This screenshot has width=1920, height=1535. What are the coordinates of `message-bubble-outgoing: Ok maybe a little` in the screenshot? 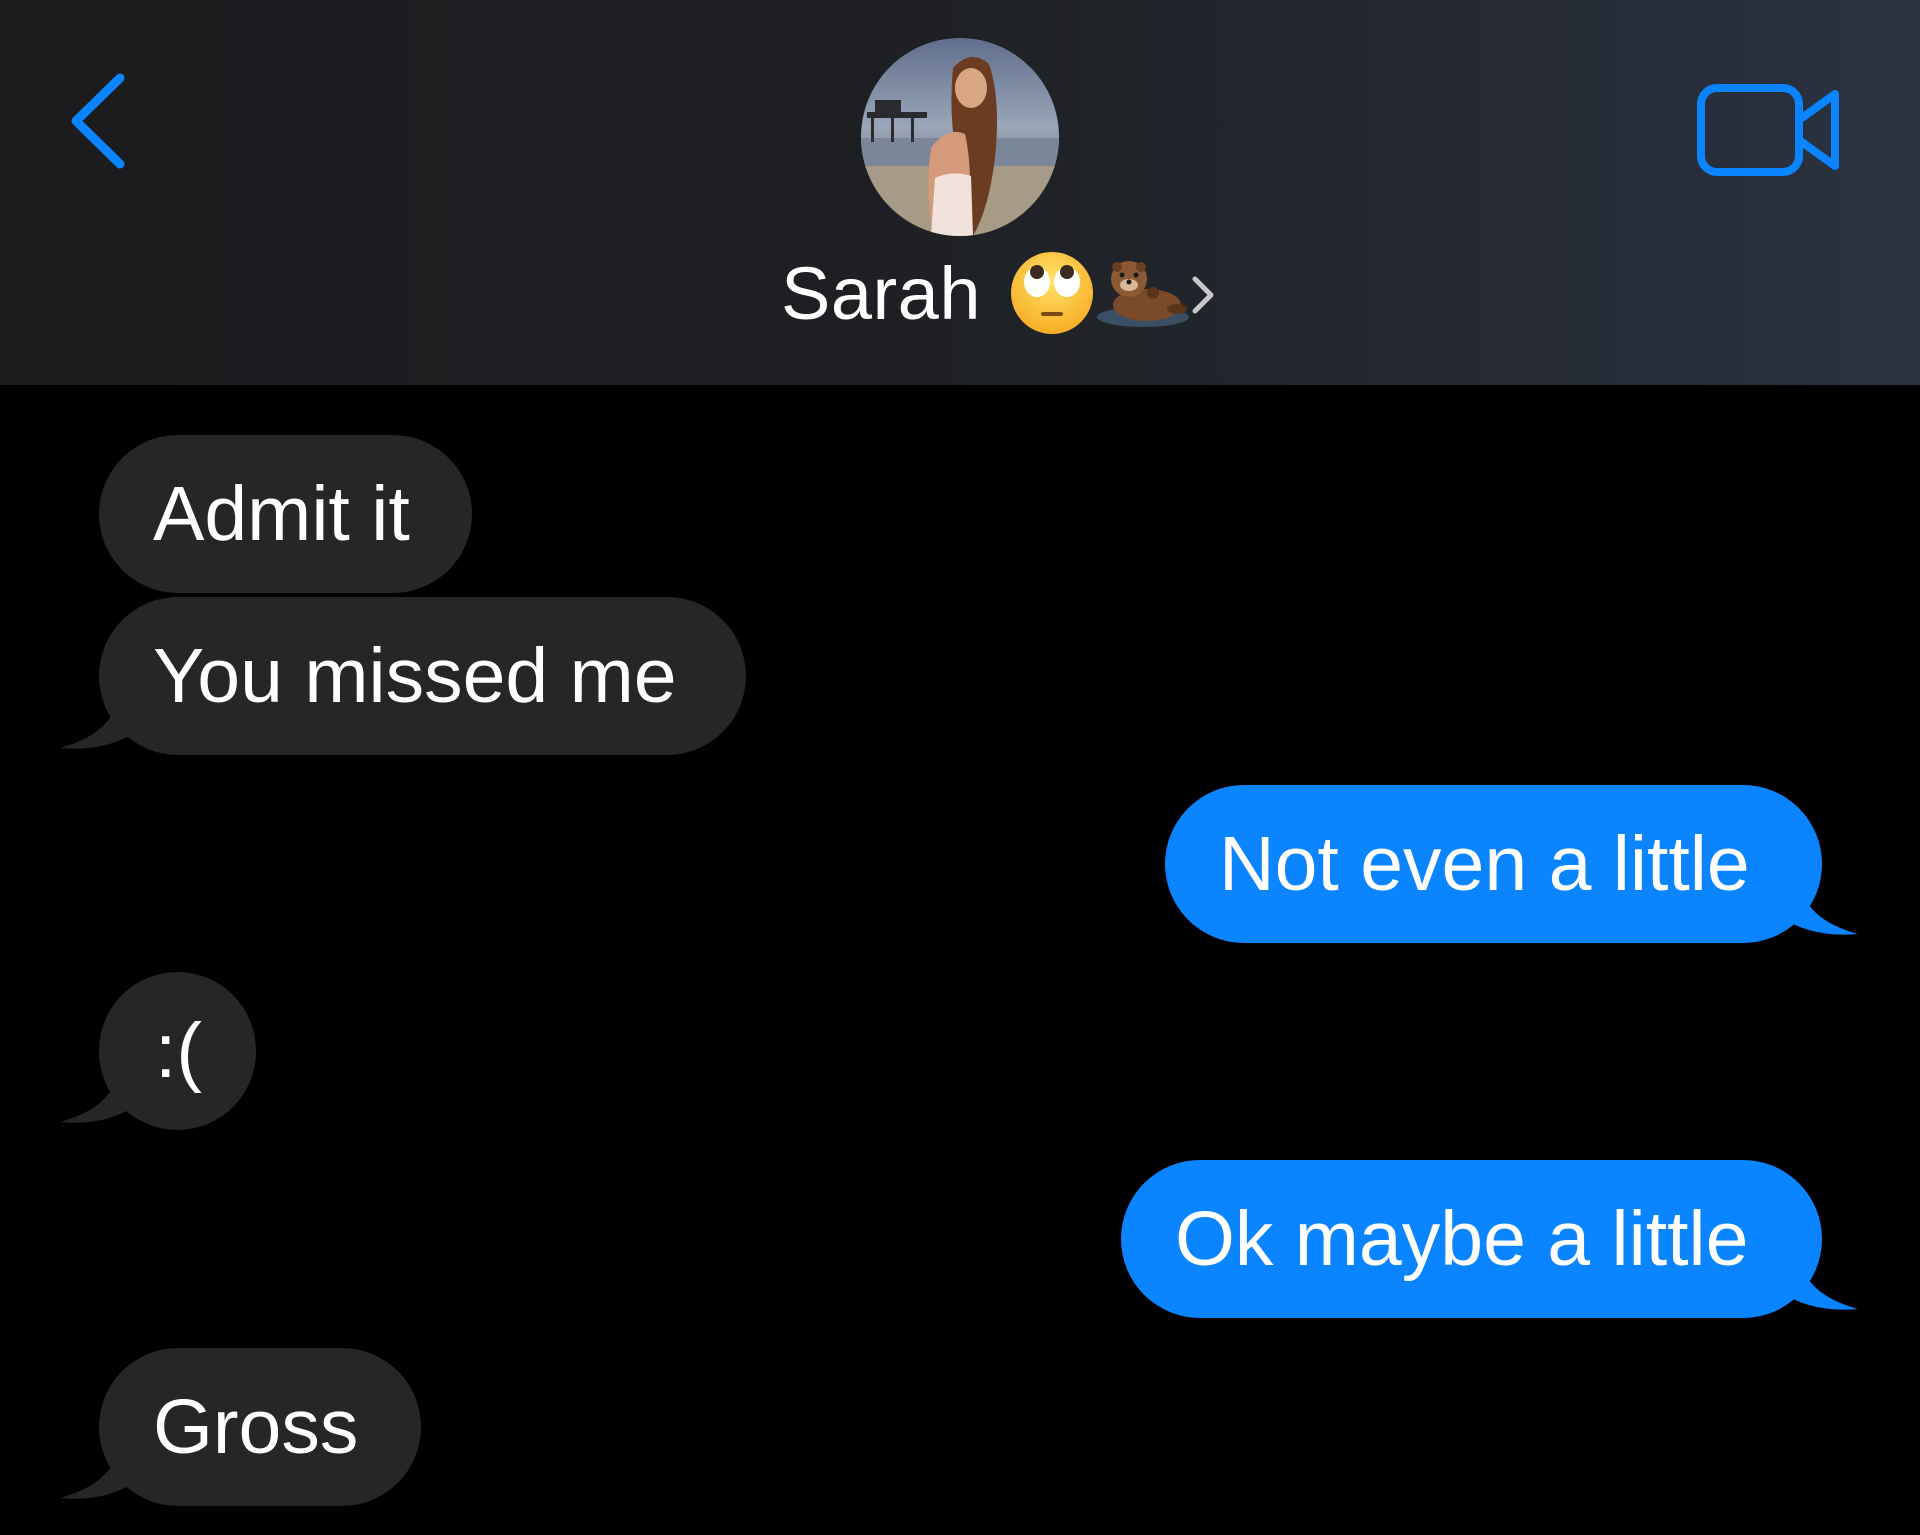 It's located at (1471, 1239).